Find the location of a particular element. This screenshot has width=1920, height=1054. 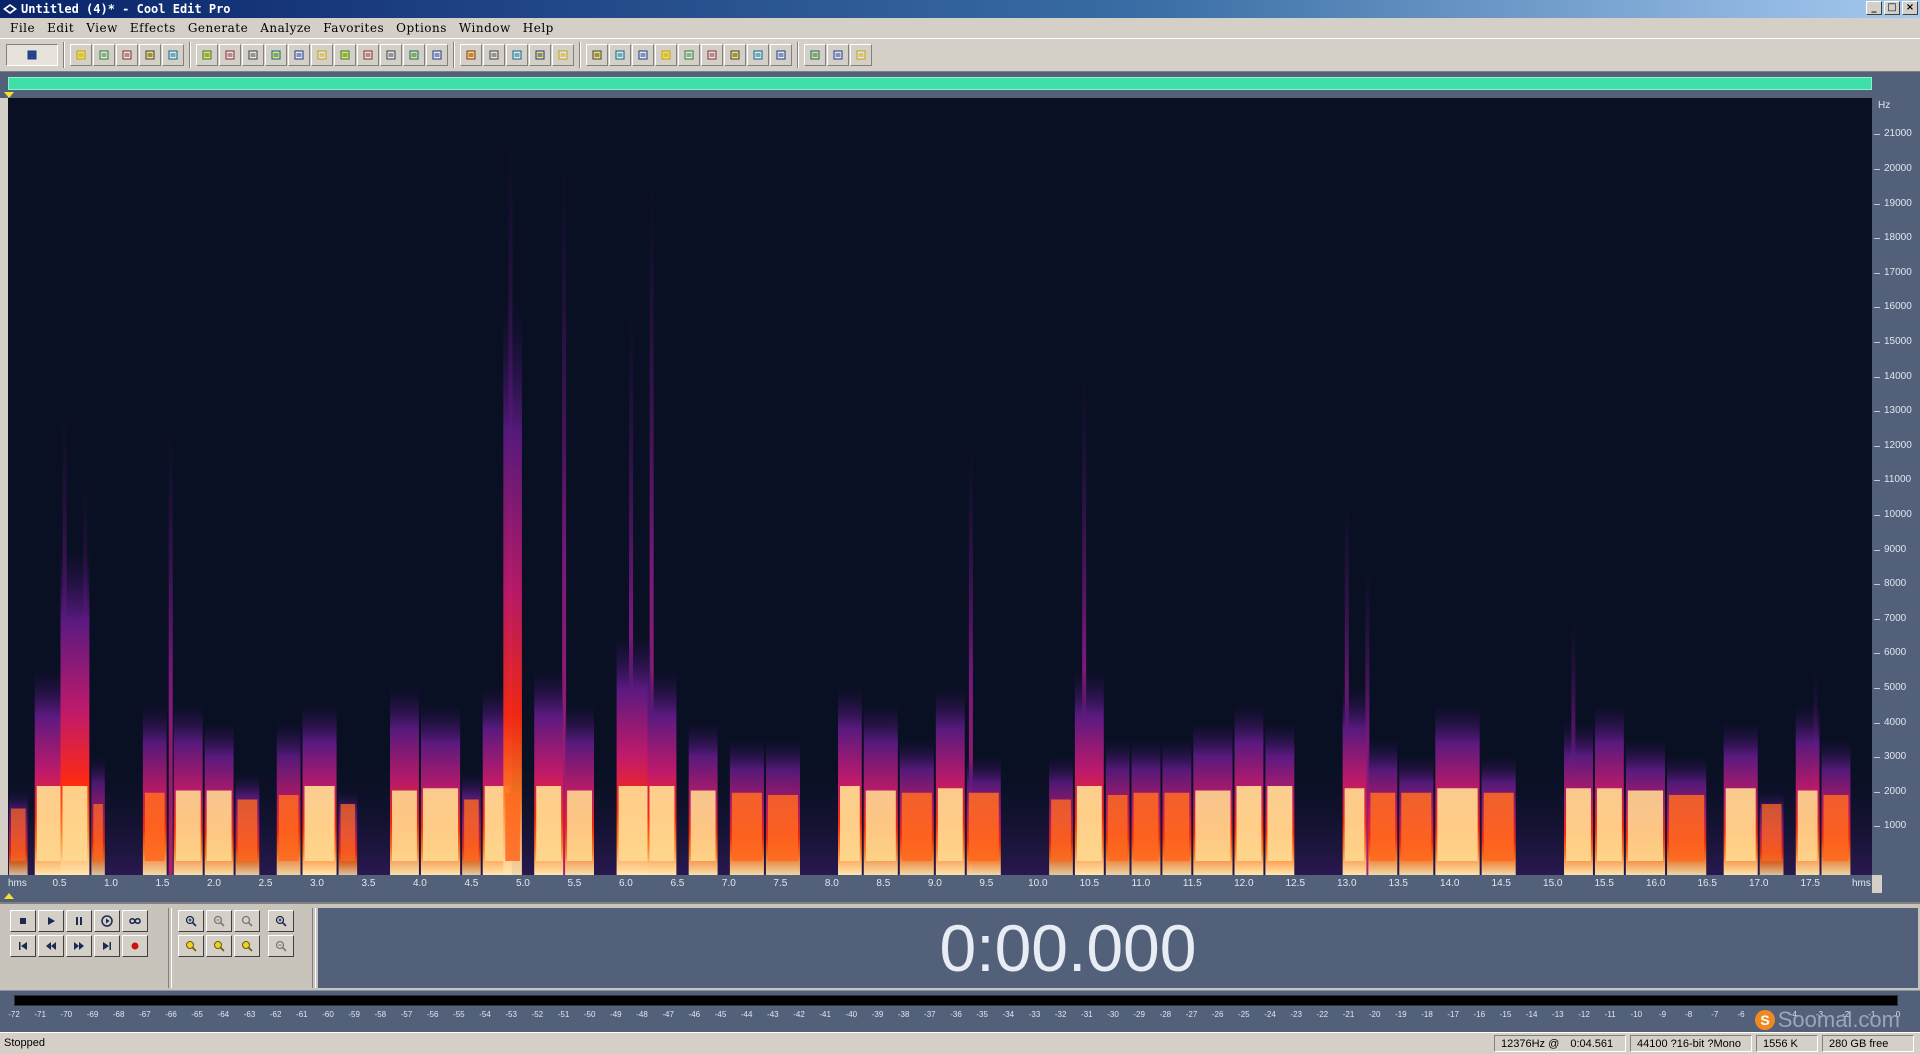

play-list-button is located at coordinates (620, 55).